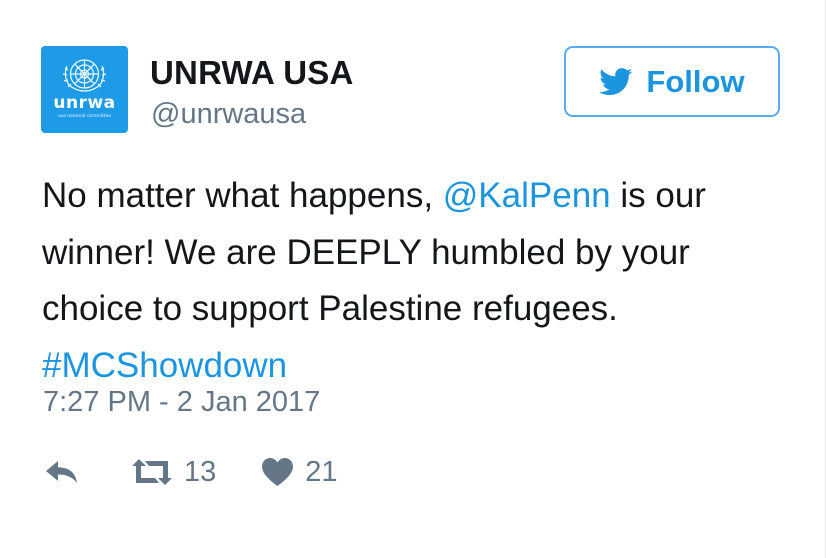 The image size is (826, 558). Describe the element at coordinates (658, 195) in the screenshot. I see `tweet-text-line1-suffix: is our` at that location.